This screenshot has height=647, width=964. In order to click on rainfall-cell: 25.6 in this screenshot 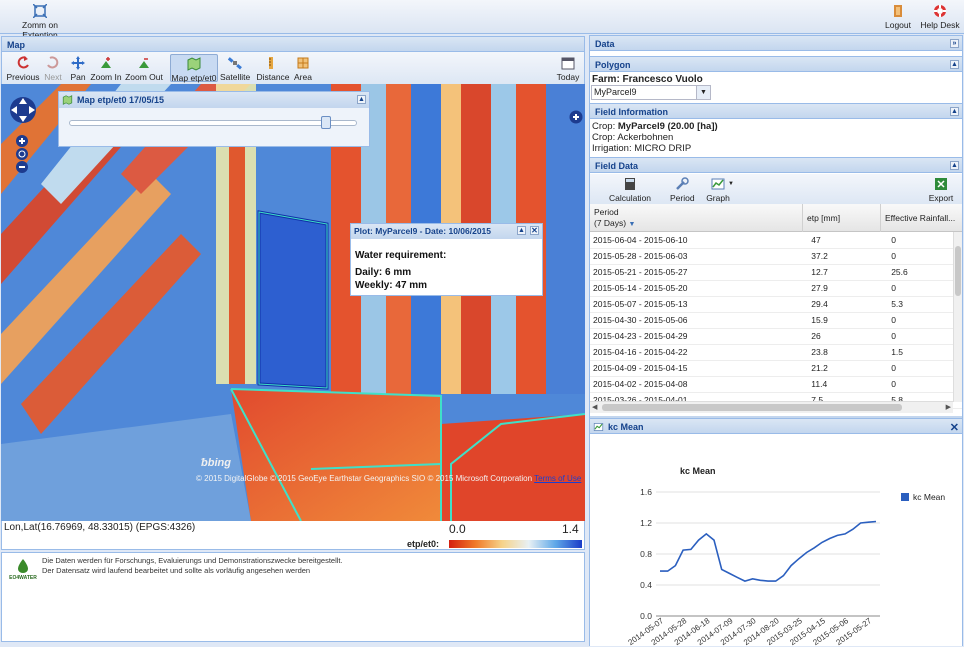, I will do `click(925, 272)`.